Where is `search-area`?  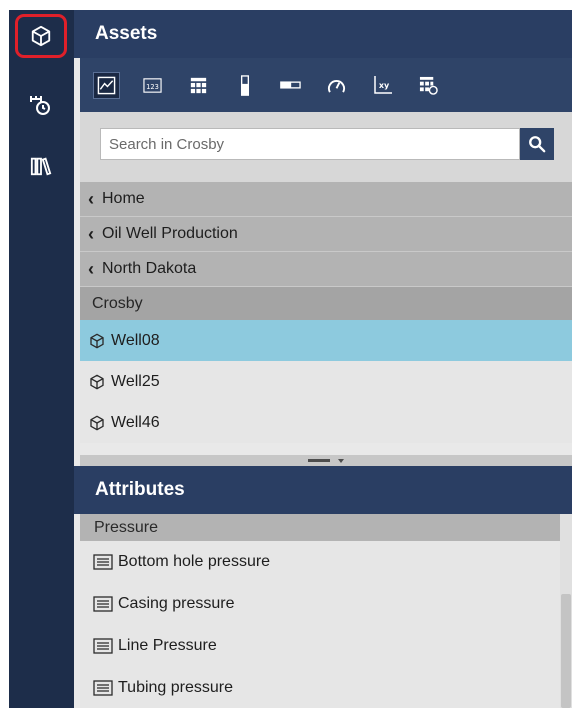 search-area is located at coordinates (326, 147).